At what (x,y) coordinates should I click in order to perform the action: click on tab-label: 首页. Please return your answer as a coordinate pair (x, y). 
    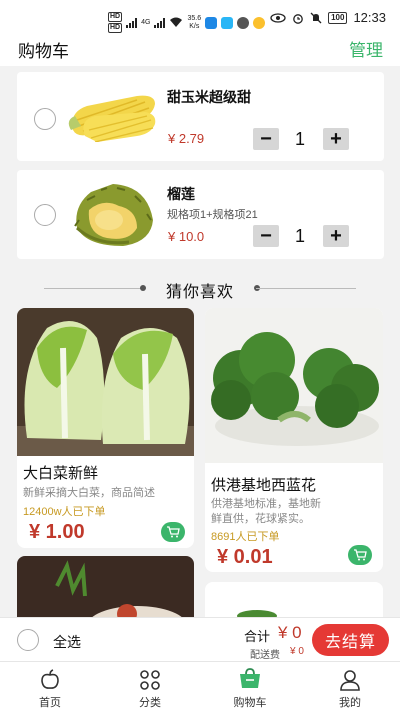
    Looking at the image, I should click on (50, 703).